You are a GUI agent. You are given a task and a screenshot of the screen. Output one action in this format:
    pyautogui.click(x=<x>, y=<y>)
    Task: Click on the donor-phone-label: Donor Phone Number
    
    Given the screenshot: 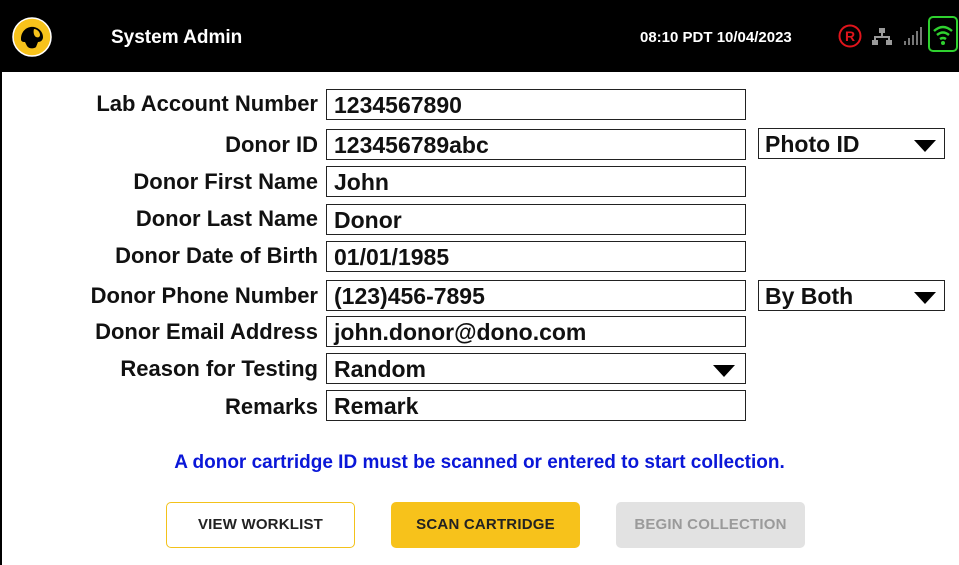 What is the action you would take?
    pyautogui.click(x=204, y=295)
    